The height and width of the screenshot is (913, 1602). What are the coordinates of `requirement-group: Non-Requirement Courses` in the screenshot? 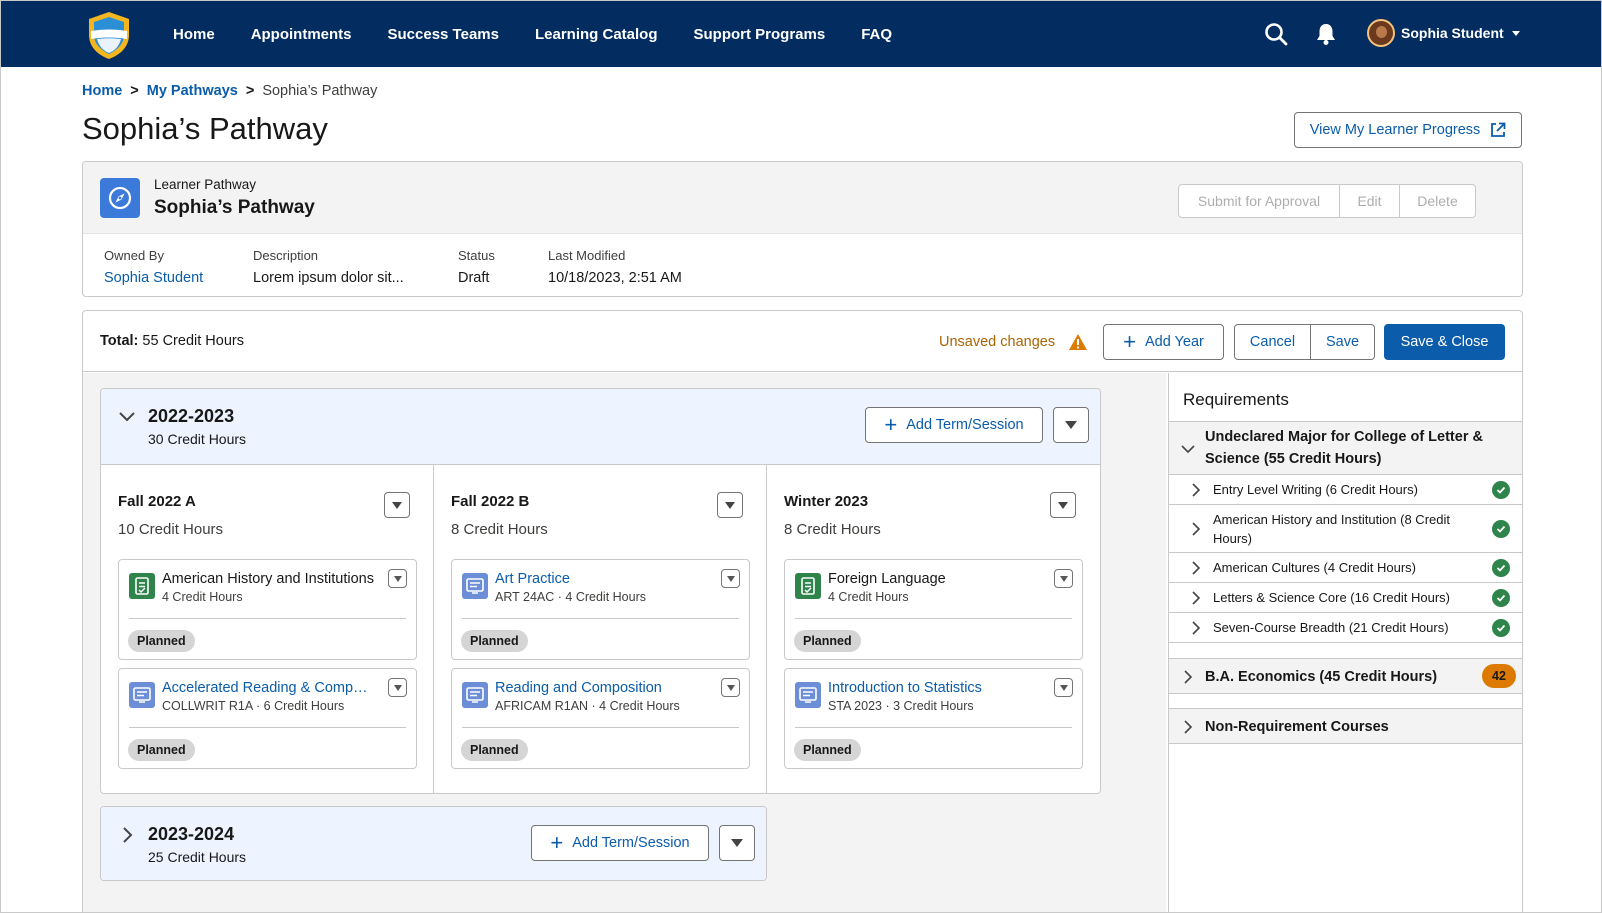 It's located at (1345, 726).